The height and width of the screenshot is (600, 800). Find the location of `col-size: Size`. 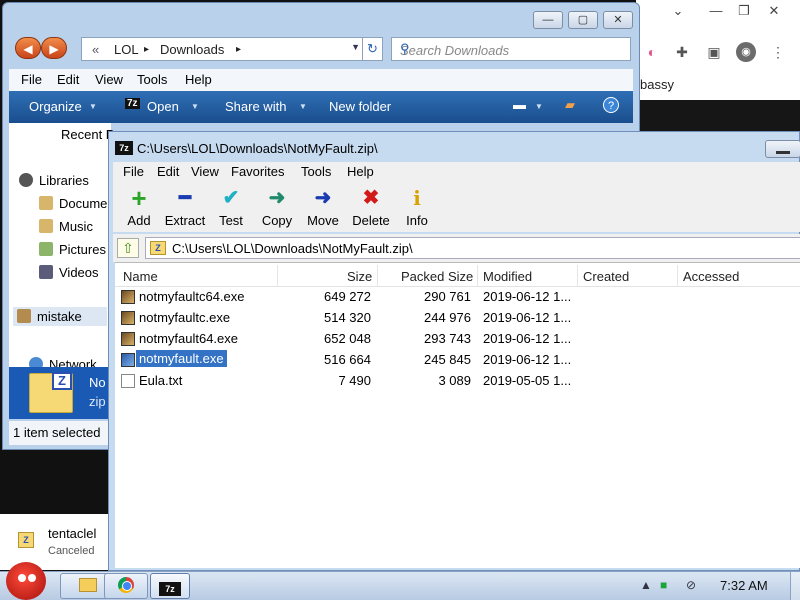

col-size: Size is located at coordinates (359, 276).